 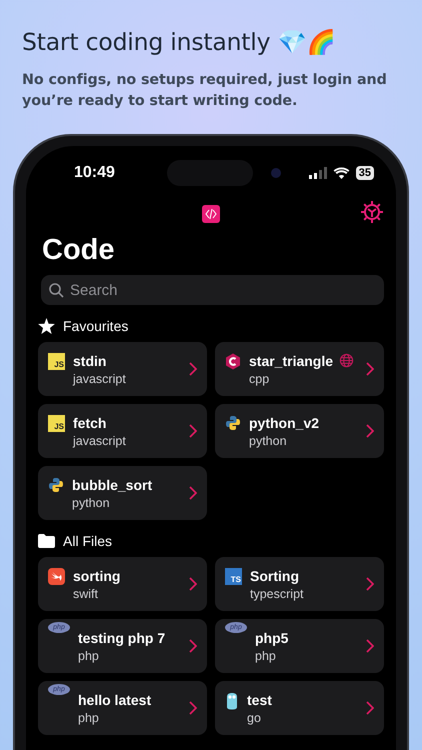 I want to click on file-name: testing php 7, so click(x=122, y=638).